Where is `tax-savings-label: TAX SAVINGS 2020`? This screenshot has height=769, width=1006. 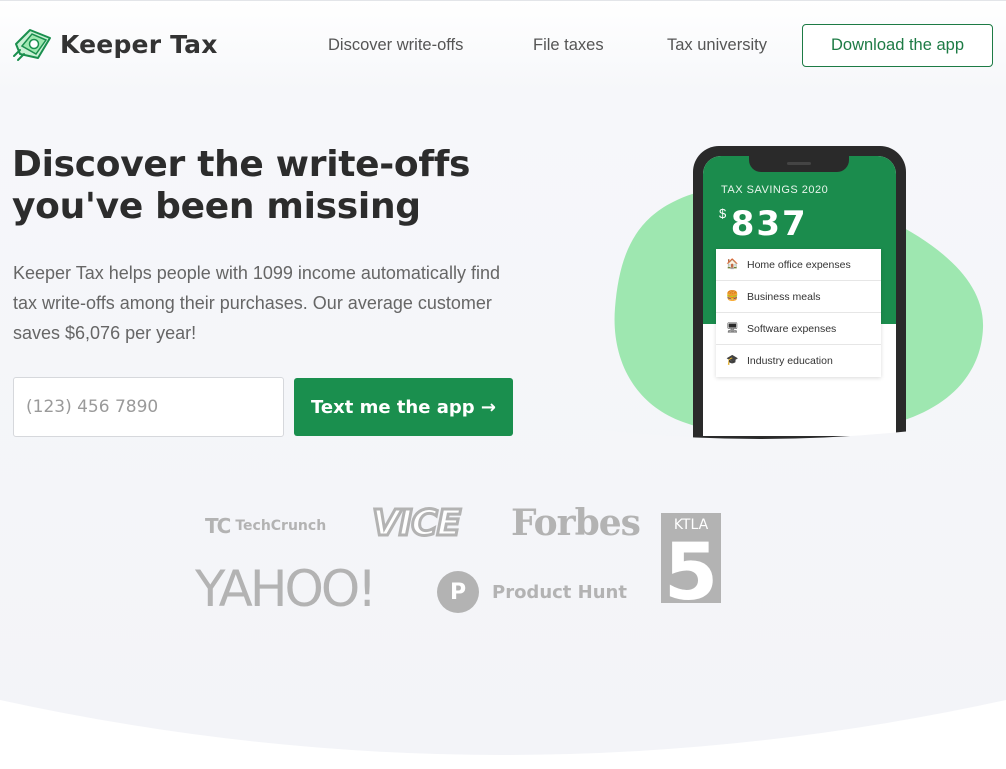
tax-savings-label: TAX SAVINGS 2020 is located at coordinates (775, 190).